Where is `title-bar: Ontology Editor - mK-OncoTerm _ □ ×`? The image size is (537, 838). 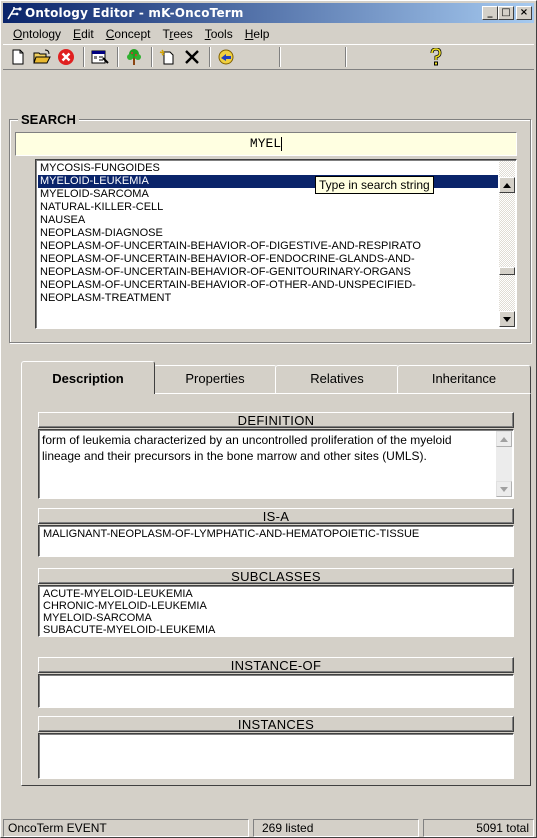
title-bar: Ontology Editor - mK-OncoTerm _ □ × is located at coordinates (268, 13).